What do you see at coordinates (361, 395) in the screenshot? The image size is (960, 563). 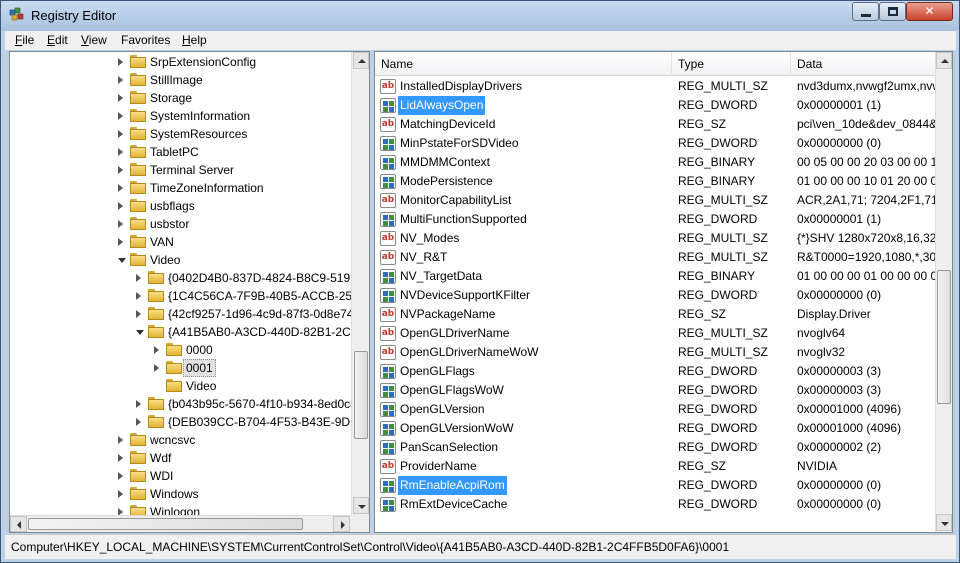 I see `tree-scroll-thumb` at bounding box center [361, 395].